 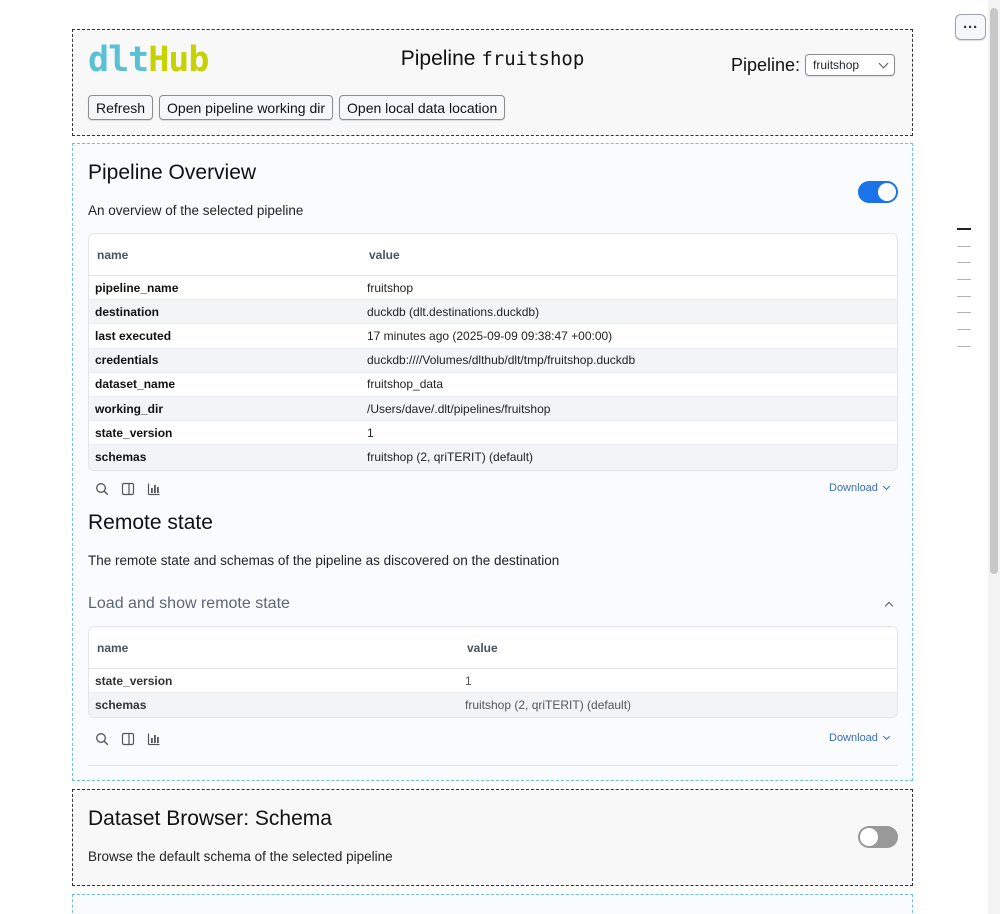 What do you see at coordinates (493, 385) in the screenshot?
I see `table-row: dataset_name fruitshop_data` at bounding box center [493, 385].